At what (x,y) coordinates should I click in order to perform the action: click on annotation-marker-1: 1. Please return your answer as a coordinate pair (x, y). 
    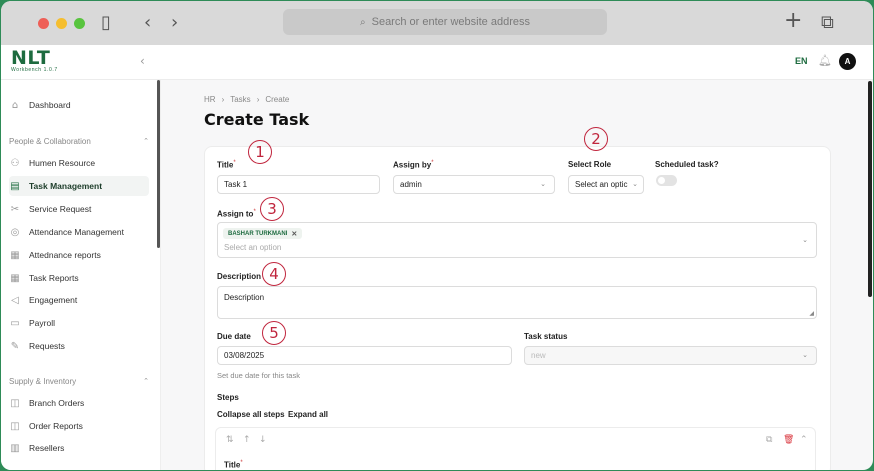
    Looking at the image, I should click on (260, 152).